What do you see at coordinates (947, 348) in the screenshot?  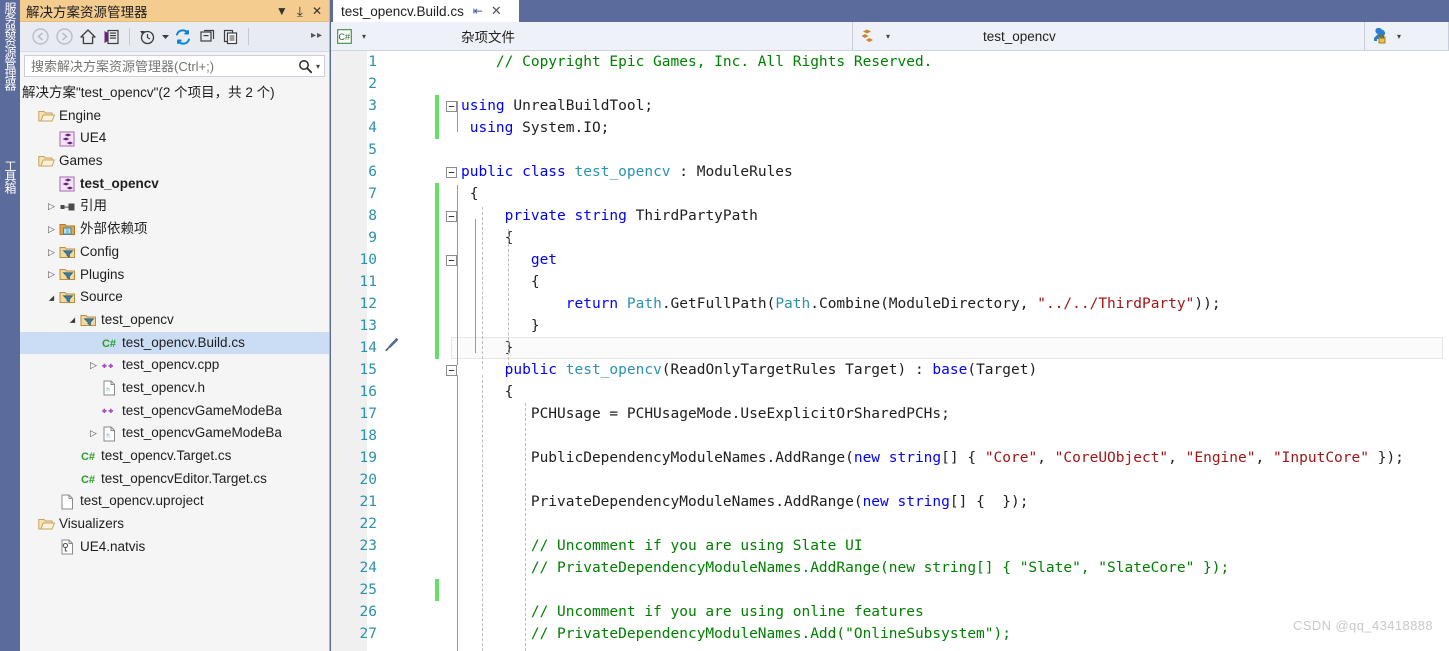 I see `current-line-highlight` at bounding box center [947, 348].